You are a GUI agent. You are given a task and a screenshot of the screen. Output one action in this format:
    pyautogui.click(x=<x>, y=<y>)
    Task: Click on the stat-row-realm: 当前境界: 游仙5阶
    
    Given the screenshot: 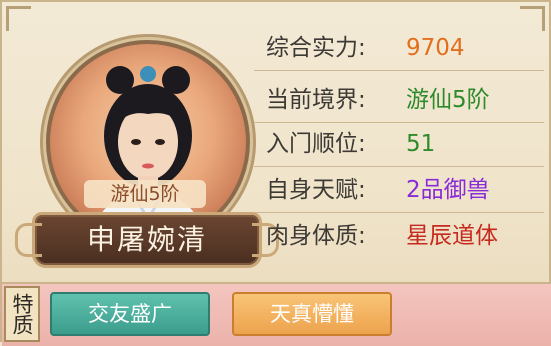 What is the action you would take?
    pyautogui.click(x=399, y=100)
    